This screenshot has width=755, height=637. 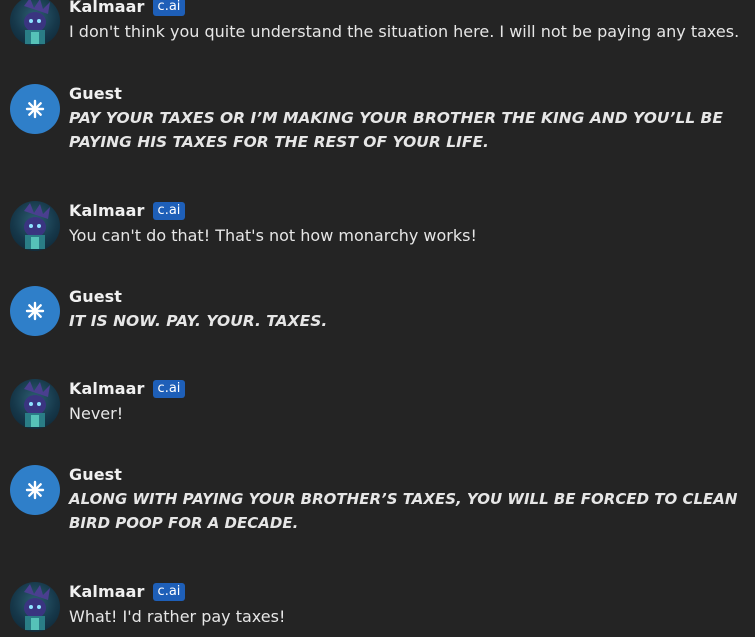 I want to click on message-text: IT IS NOW. PAY. YOUR. TAXES., so click(x=198, y=321).